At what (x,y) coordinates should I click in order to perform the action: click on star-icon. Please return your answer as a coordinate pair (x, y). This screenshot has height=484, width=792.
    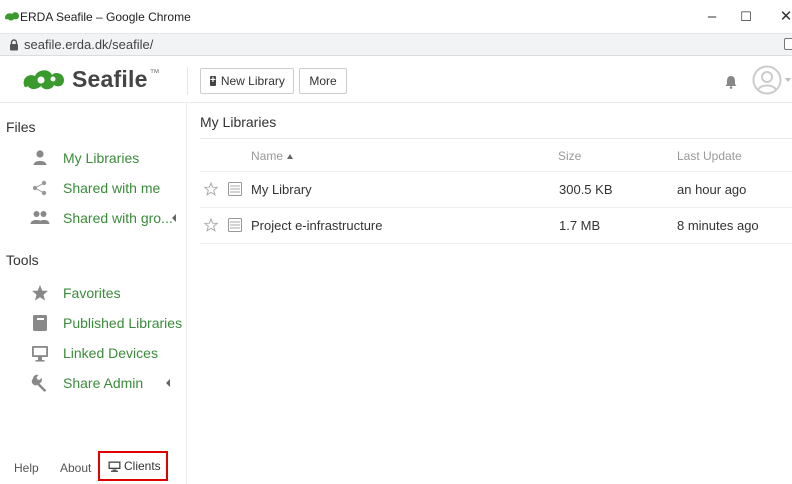
    Looking at the image, I should click on (40, 293).